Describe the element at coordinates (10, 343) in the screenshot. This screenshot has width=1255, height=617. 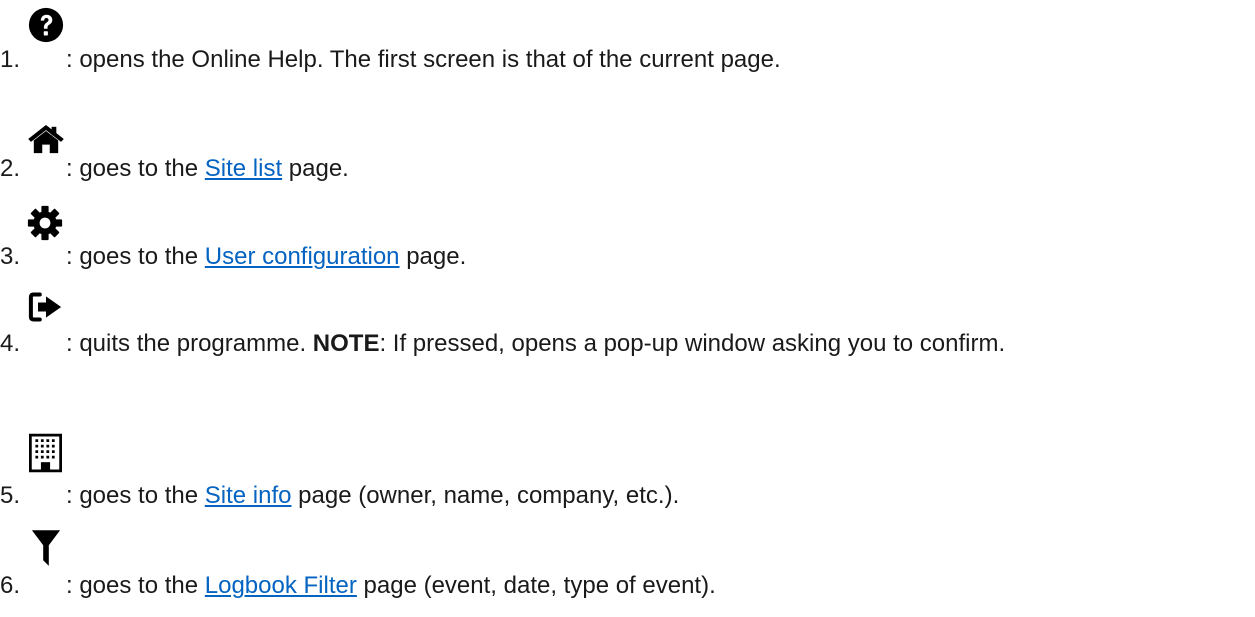
I see `item-number: 4.` at that location.